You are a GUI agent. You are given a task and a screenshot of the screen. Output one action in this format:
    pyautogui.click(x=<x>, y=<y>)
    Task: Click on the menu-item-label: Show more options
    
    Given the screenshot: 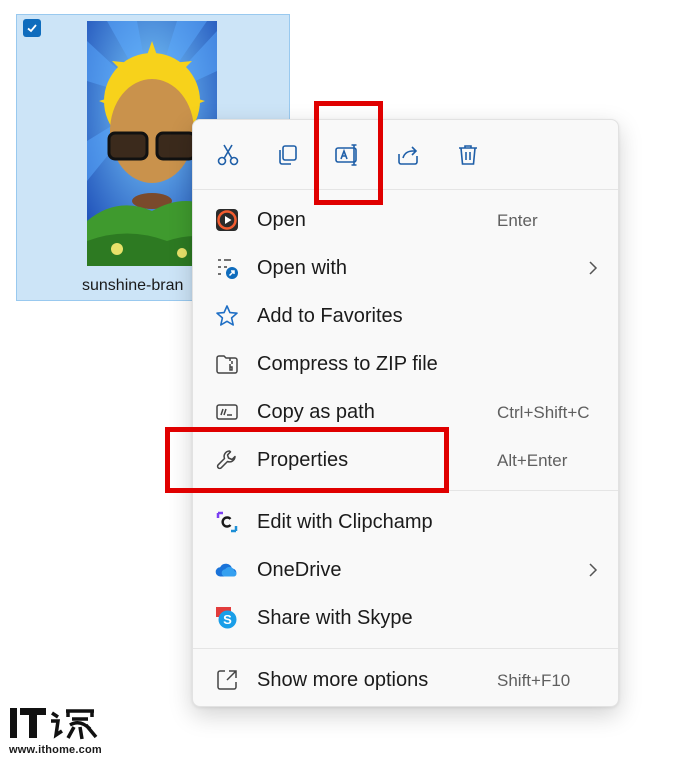 What is the action you would take?
    pyautogui.click(x=343, y=680)
    